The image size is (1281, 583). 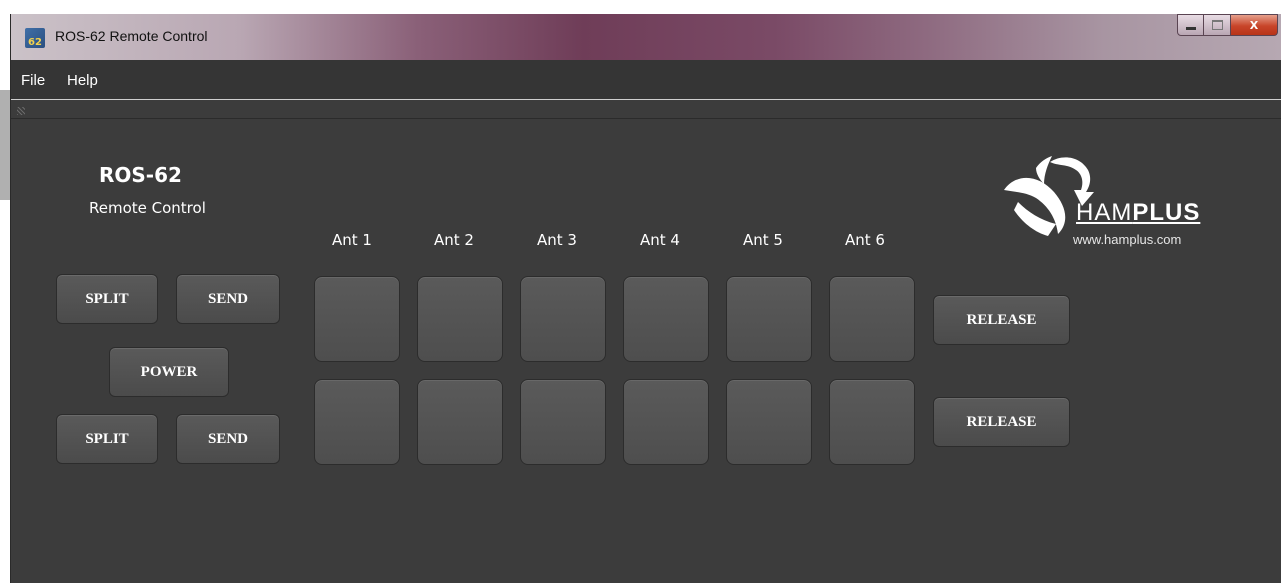 What do you see at coordinates (769, 422) in the screenshot?
I see `ant-5-bottom-button` at bounding box center [769, 422].